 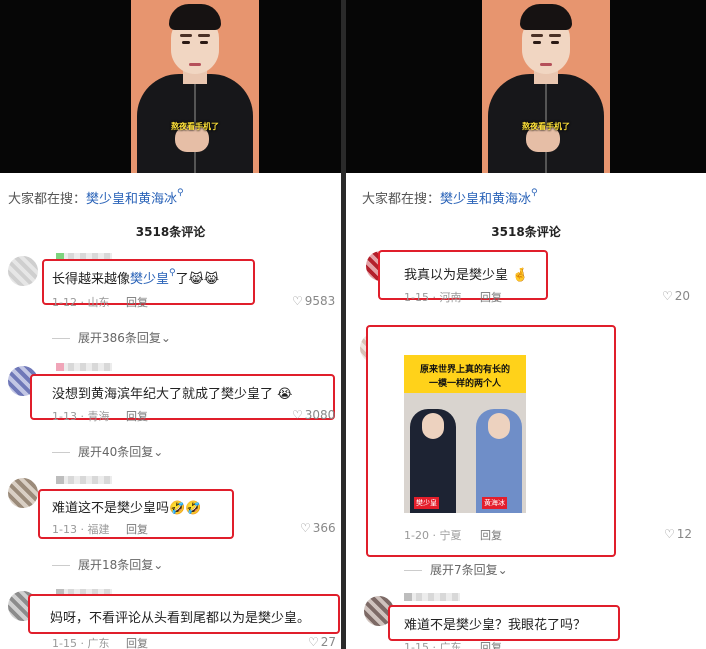 What do you see at coordinates (318, 528) in the screenshot?
I see `like-button: ♡ 366` at bounding box center [318, 528].